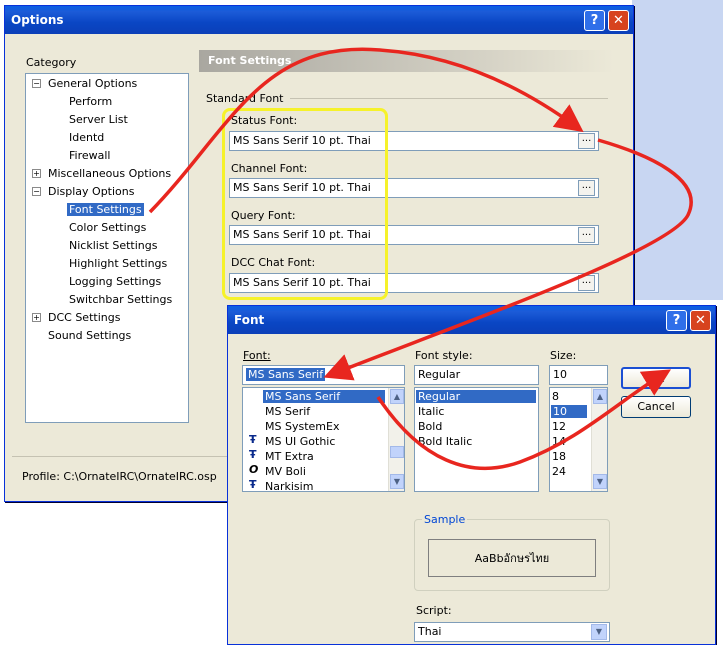  Describe the element at coordinates (98, 119) in the screenshot. I see `tree-item-server-list: Server List` at that location.